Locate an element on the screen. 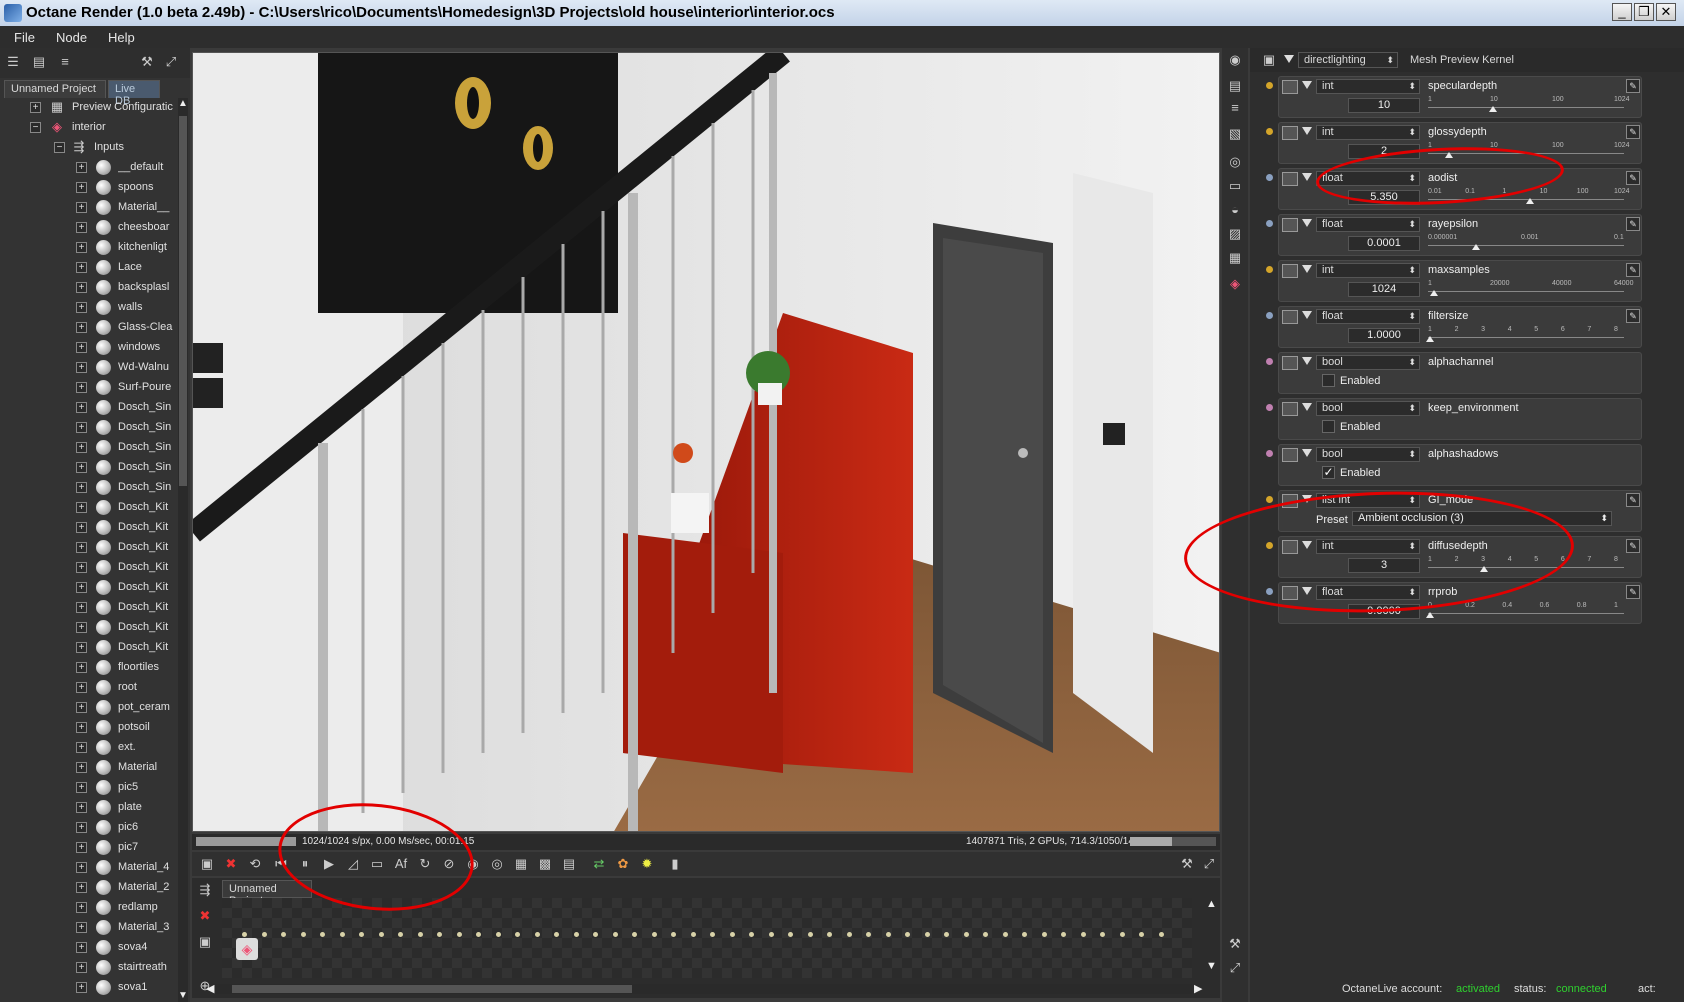 The height and width of the screenshot is (1002, 1684). tree-row-preview: + ▦ Preview Configuratic is located at coordinates (89, 108).